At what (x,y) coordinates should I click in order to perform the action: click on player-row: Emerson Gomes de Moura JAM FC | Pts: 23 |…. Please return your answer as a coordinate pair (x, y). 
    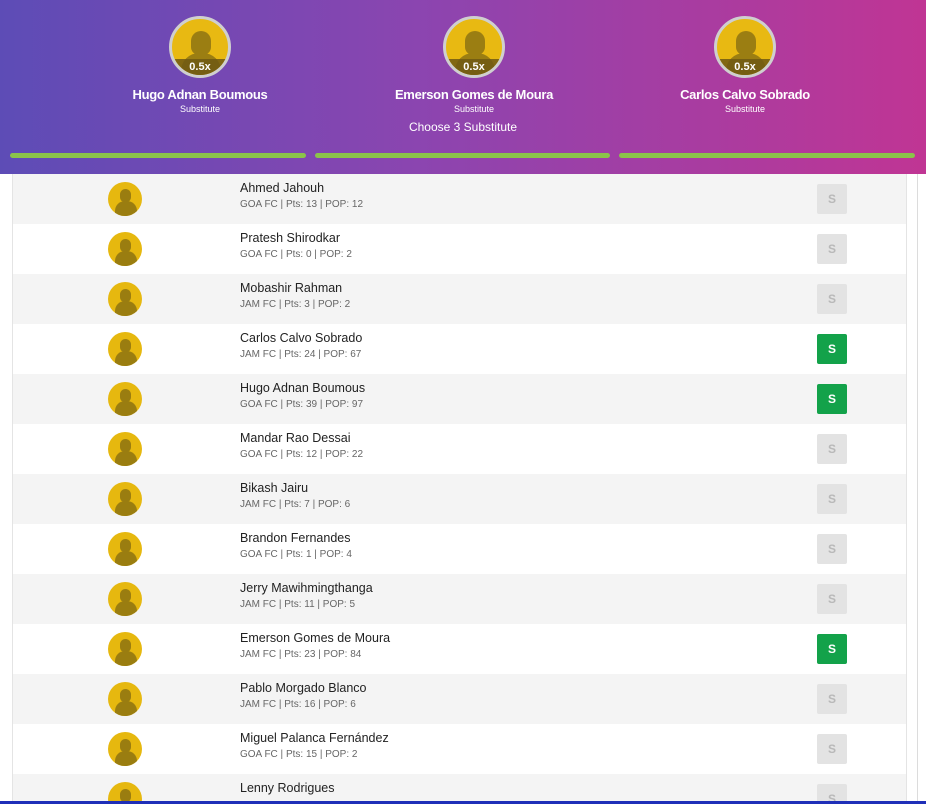
    Looking at the image, I should click on (459, 649).